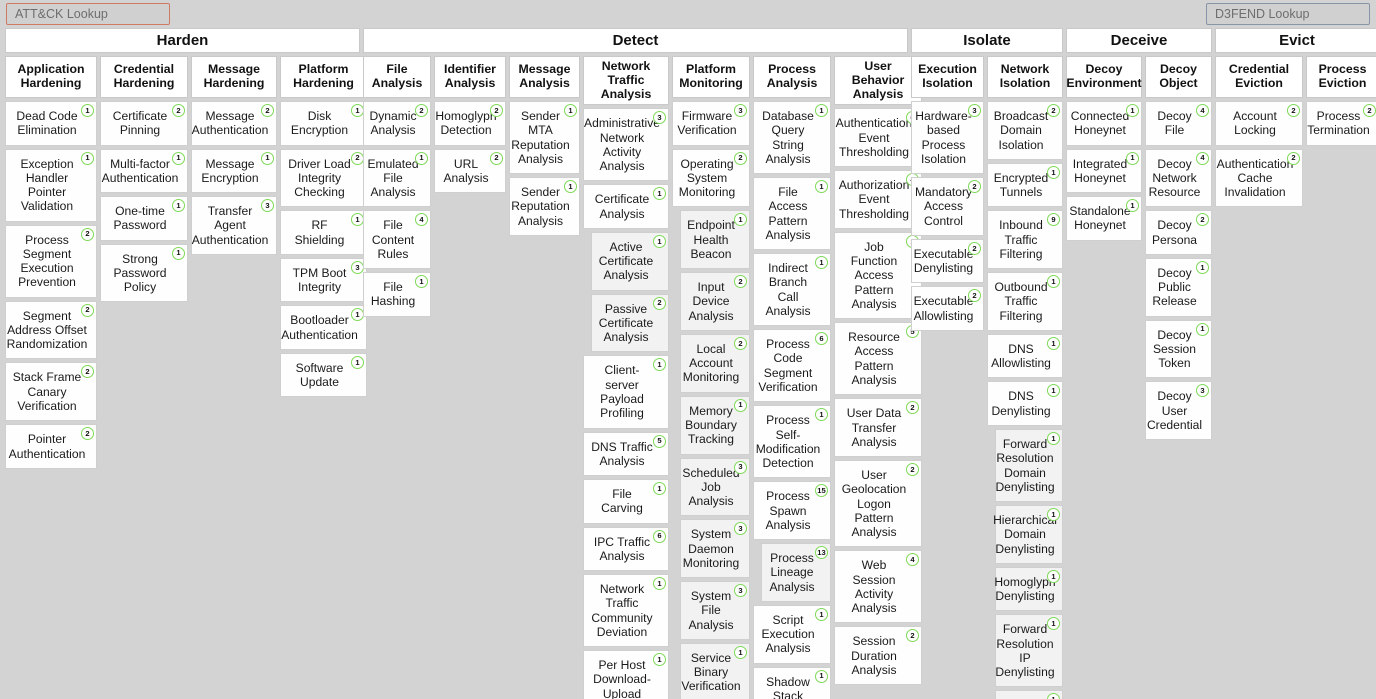 Image resolution: width=1376 pixels, height=699 pixels. What do you see at coordinates (470, 171) in the screenshot?
I see `technique-card: URL Analysis 2` at bounding box center [470, 171].